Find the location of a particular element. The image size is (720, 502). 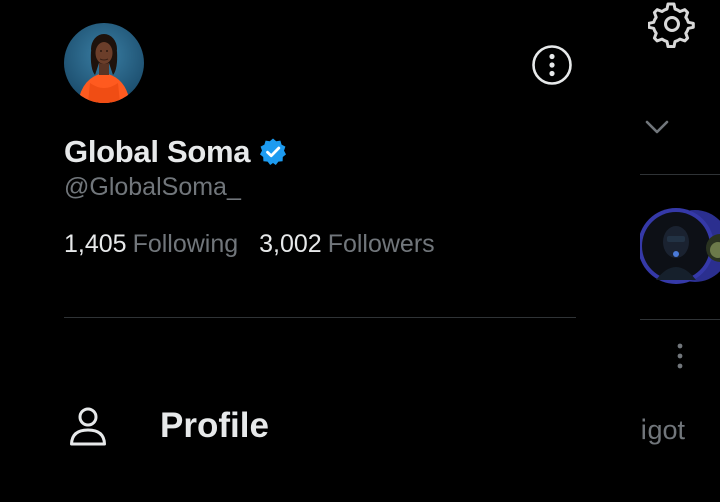

divider is located at coordinates (320, 317).